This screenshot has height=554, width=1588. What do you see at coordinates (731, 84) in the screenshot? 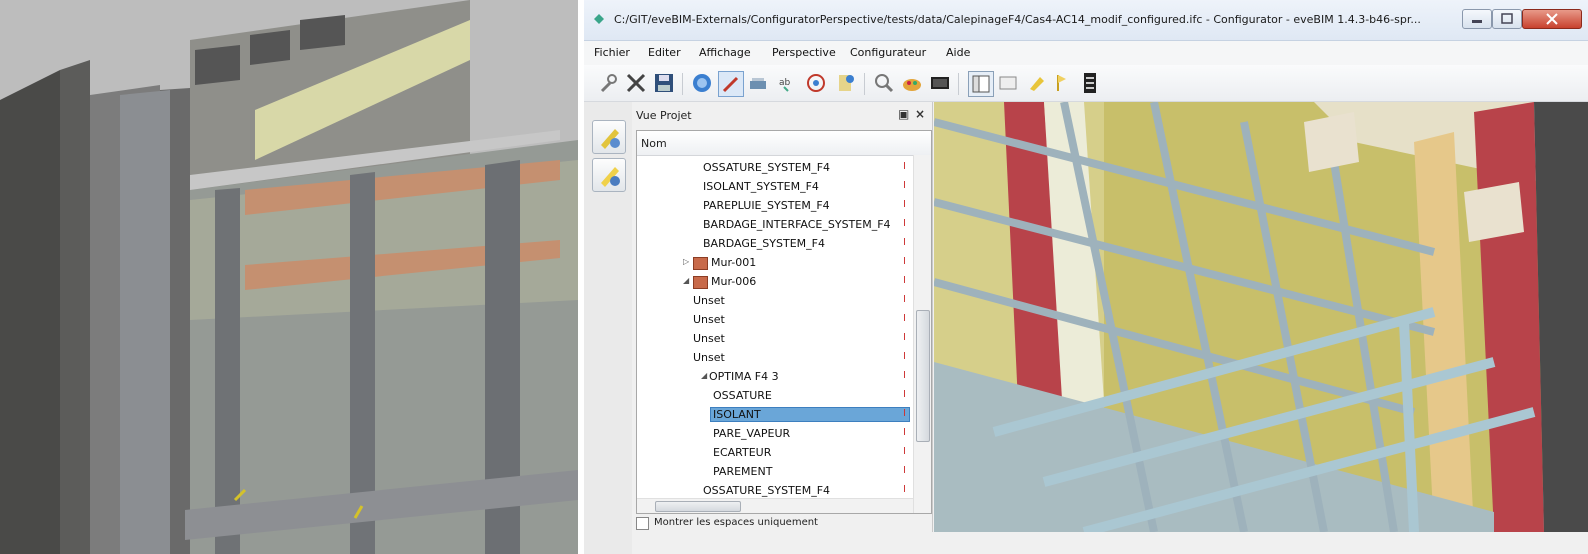
I see `pencil-icon` at bounding box center [731, 84].